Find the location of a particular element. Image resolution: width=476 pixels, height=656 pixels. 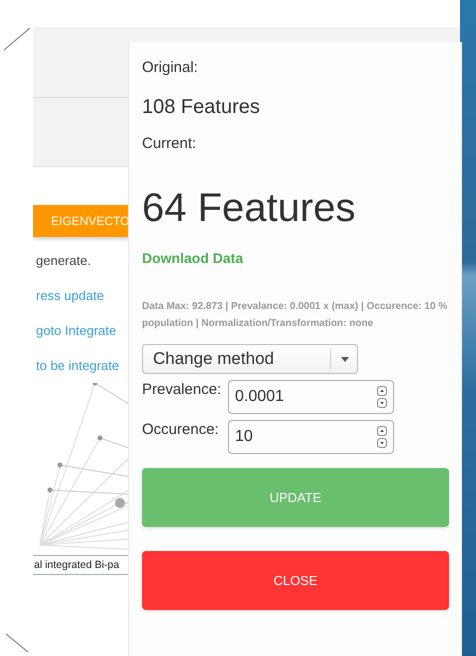

close-button: CLOSE is located at coordinates (295, 580).